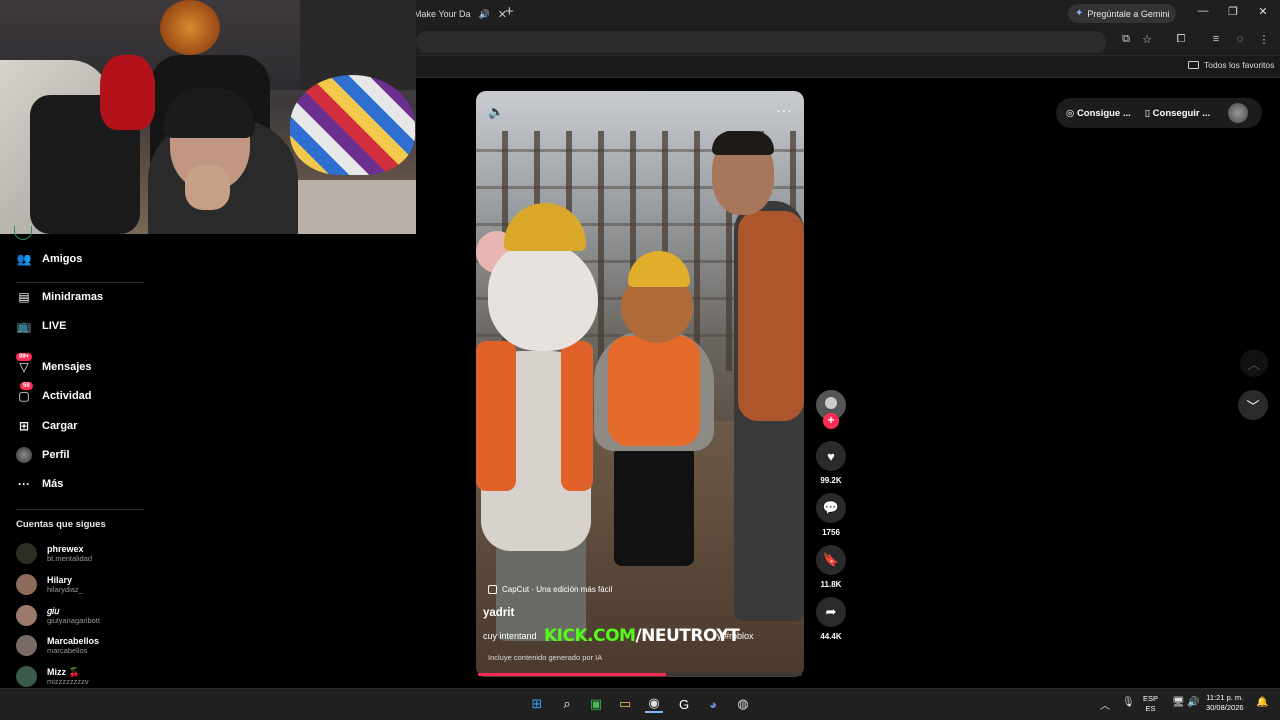  I want to click on sidebar-item-perfil: Perfil, so click(43, 455).